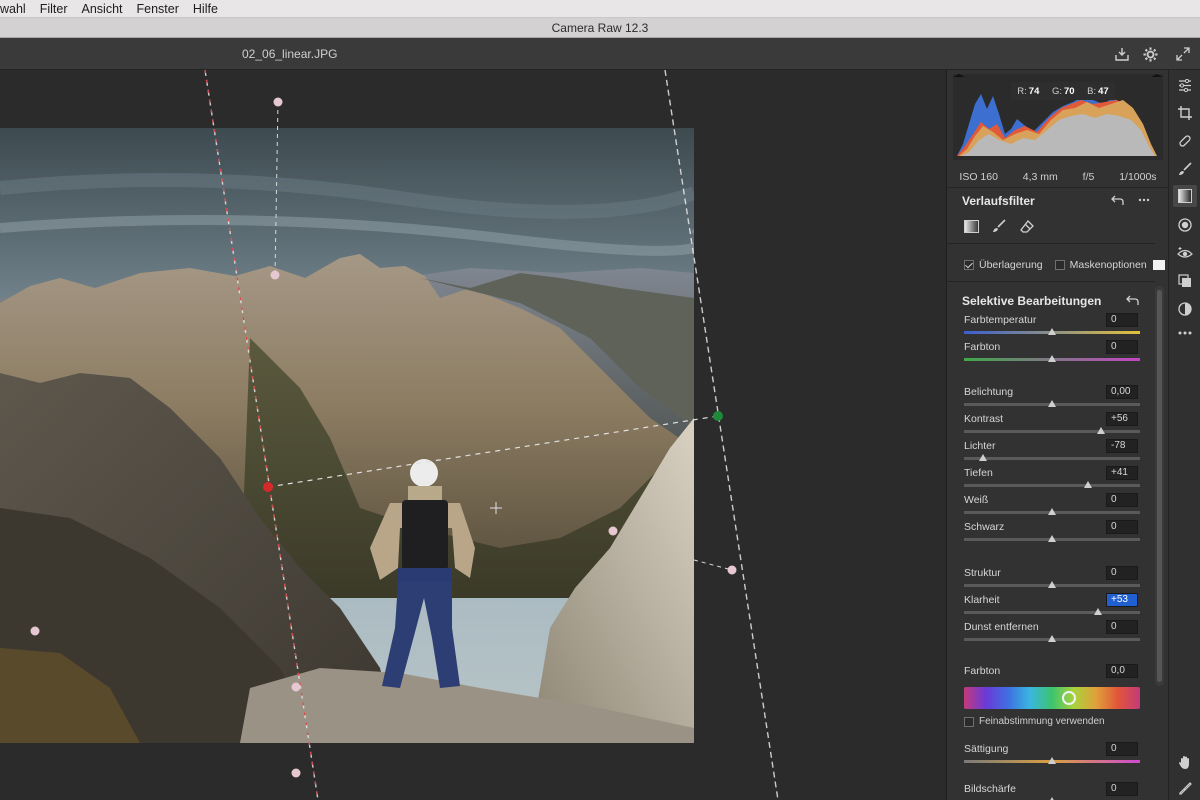  Describe the element at coordinates (969, 265) in the screenshot. I see `overlay-checkbox` at that location.